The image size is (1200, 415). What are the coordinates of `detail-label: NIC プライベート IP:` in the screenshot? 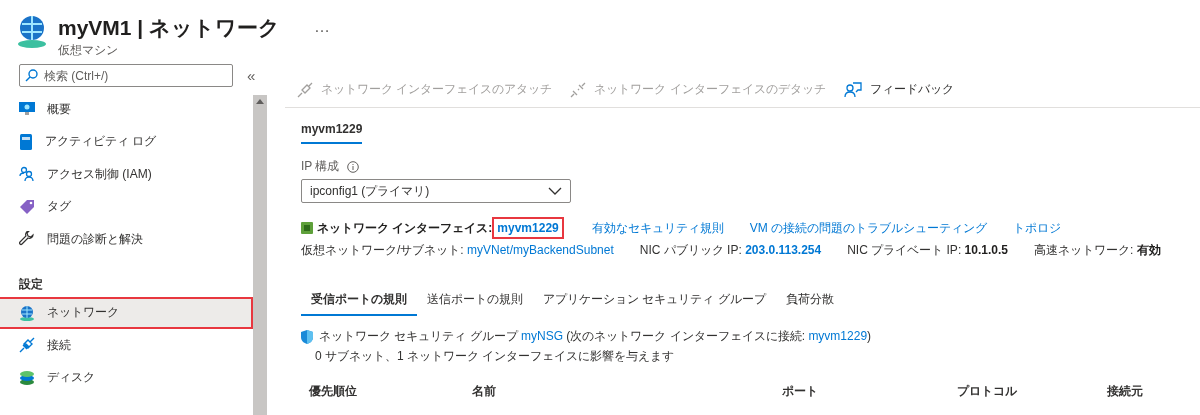 It's located at (904, 250).